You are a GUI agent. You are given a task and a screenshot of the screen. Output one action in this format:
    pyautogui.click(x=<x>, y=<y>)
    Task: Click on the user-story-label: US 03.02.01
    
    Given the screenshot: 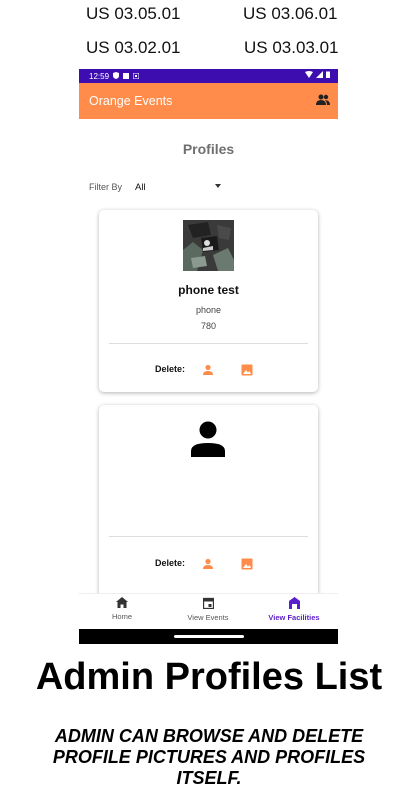 What is the action you would take?
    pyautogui.click(x=133, y=47)
    